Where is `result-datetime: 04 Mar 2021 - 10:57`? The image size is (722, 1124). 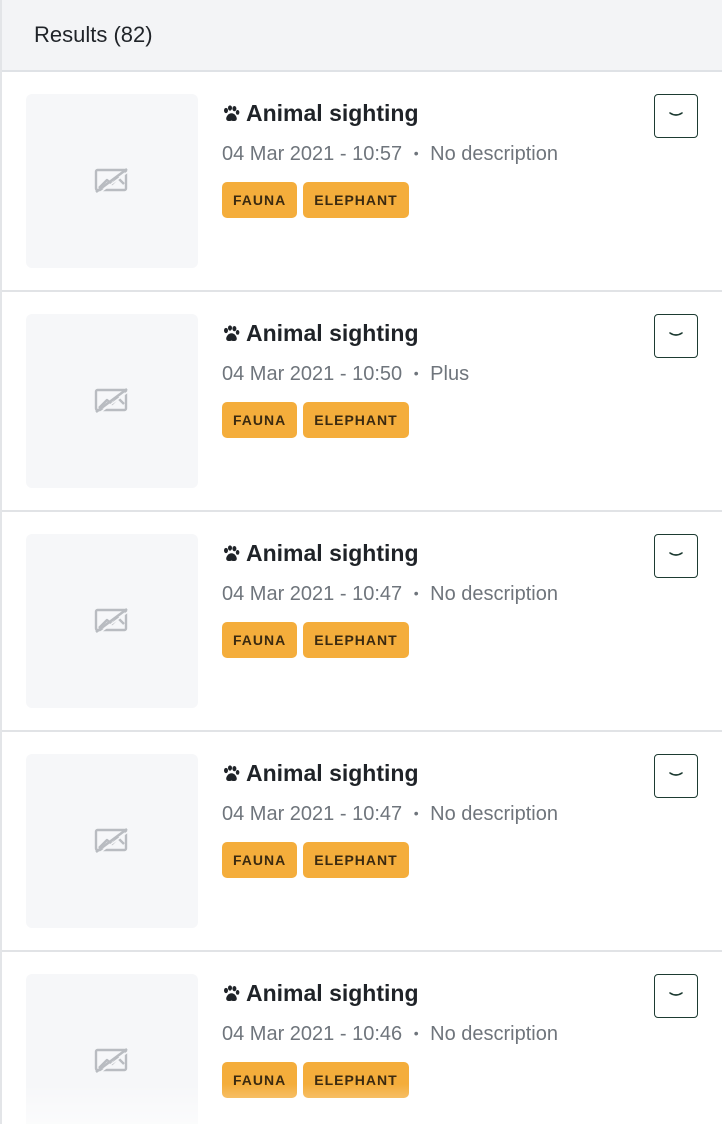 result-datetime: 04 Mar 2021 - 10:57 is located at coordinates (312, 154).